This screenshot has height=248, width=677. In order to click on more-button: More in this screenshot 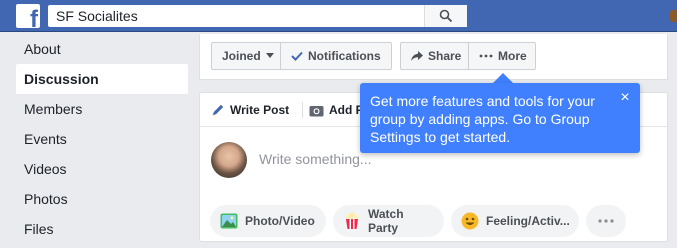, I will do `click(502, 56)`.